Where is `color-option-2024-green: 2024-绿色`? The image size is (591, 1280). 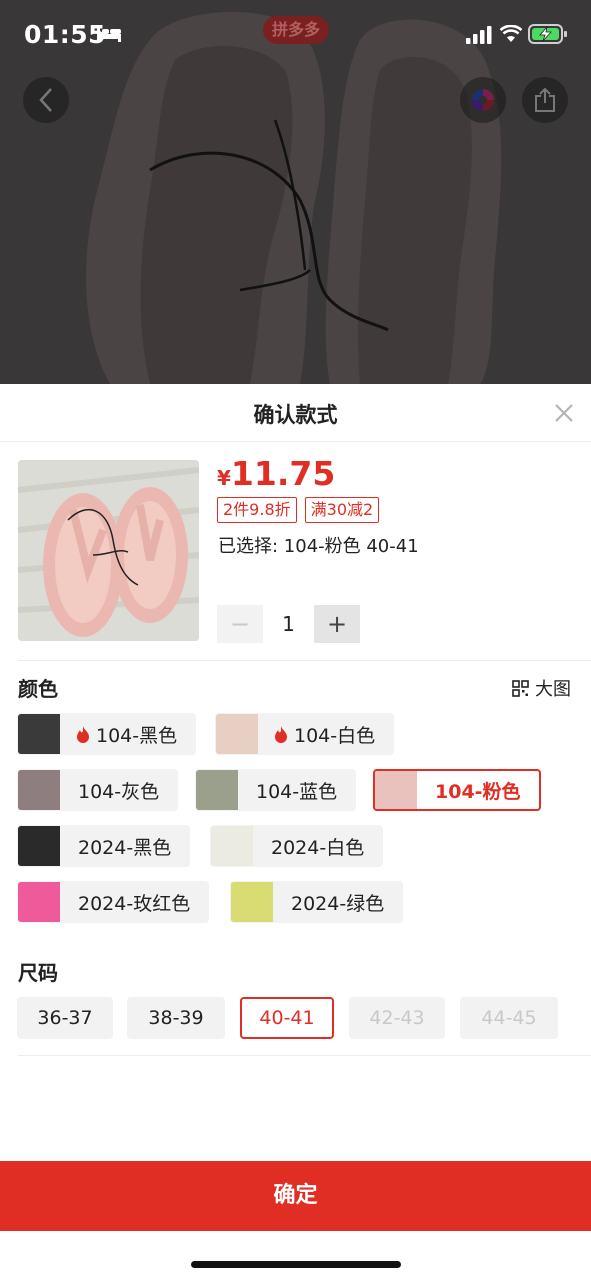
color-option-2024-green: 2024-绿色 is located at coordinates (317, 902).